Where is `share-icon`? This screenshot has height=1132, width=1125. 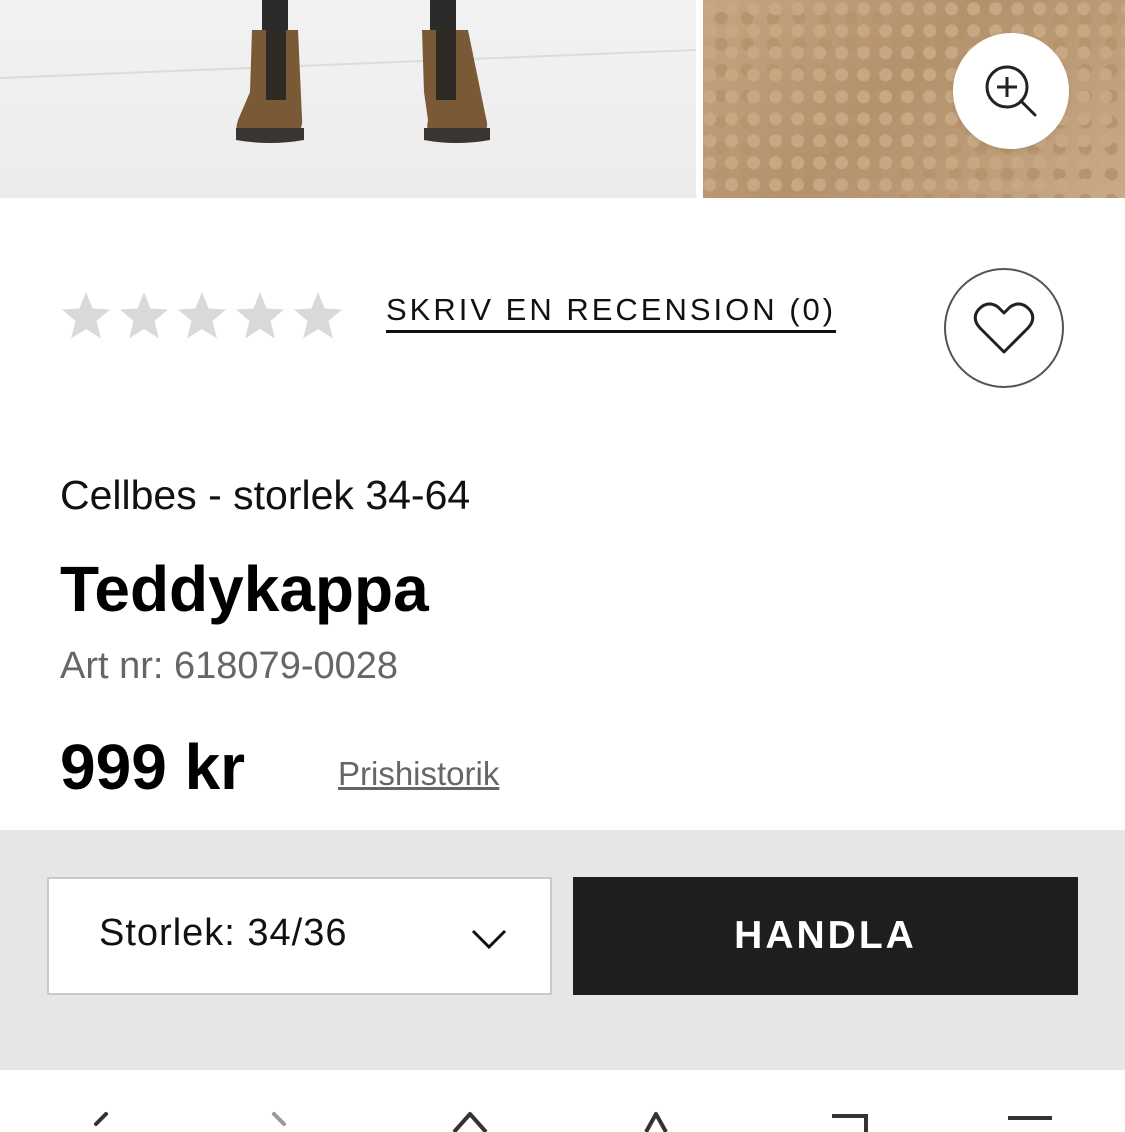
share-icon is located at coordinates (656, 1117).